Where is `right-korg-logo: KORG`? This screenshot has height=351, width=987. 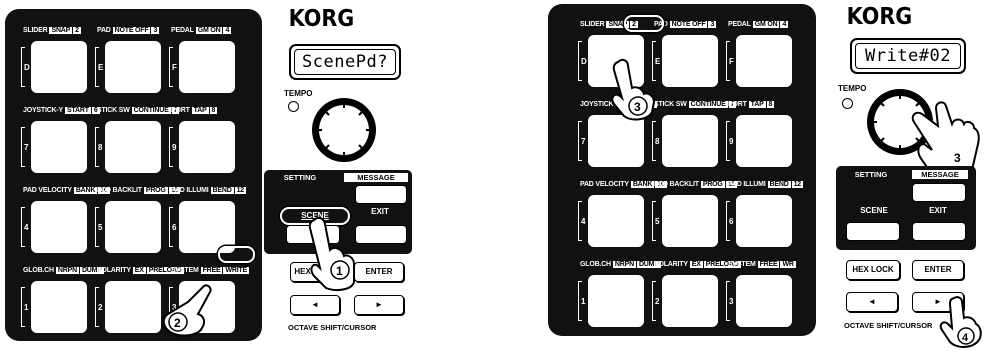
right-korg-logo: KORG is located at coordinates (879, 17).